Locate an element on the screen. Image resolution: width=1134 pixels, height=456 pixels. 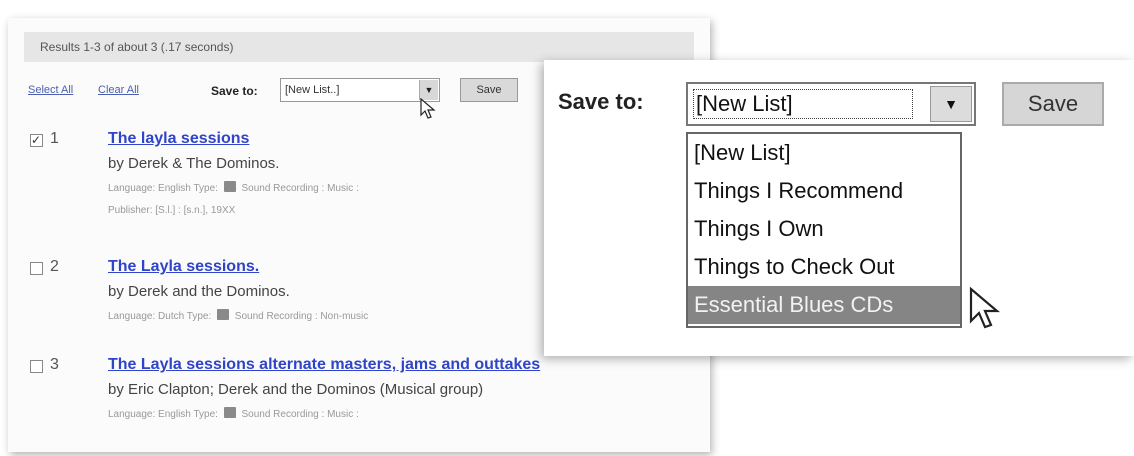
result-format: Sound Recording : Non-music is located at coordinates (301, 316).